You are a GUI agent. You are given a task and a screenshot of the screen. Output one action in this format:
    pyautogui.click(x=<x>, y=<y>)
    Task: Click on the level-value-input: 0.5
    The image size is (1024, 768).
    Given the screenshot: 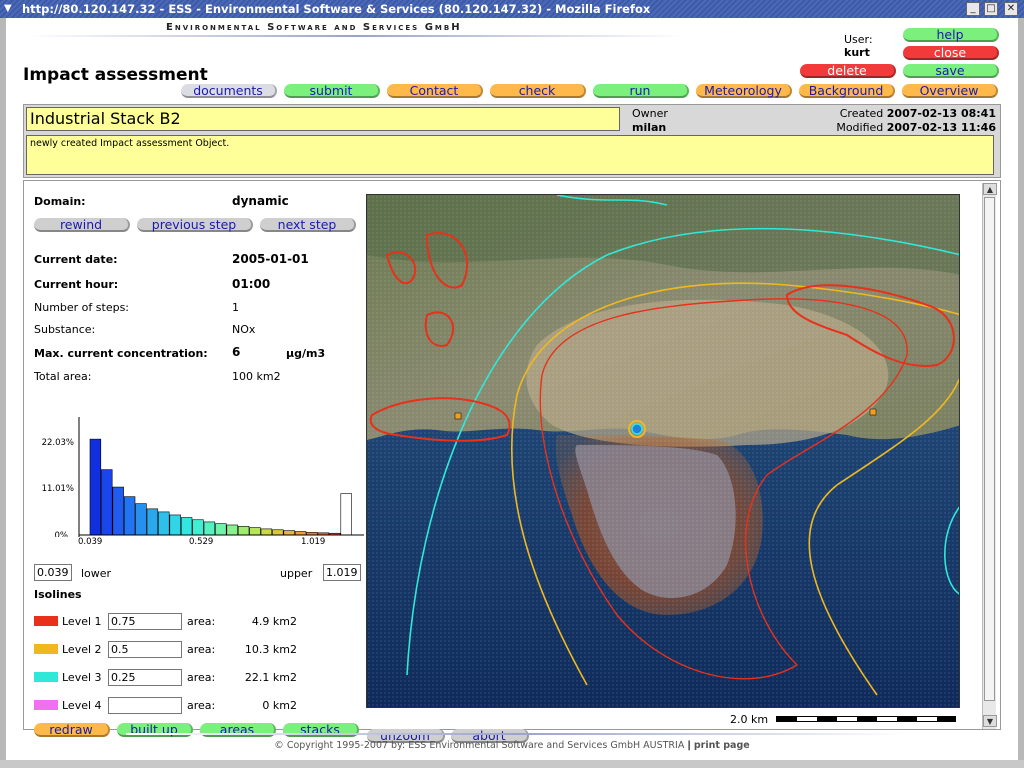 What is the action you would take?
    pyautogui.click(x=145, y=649)
    